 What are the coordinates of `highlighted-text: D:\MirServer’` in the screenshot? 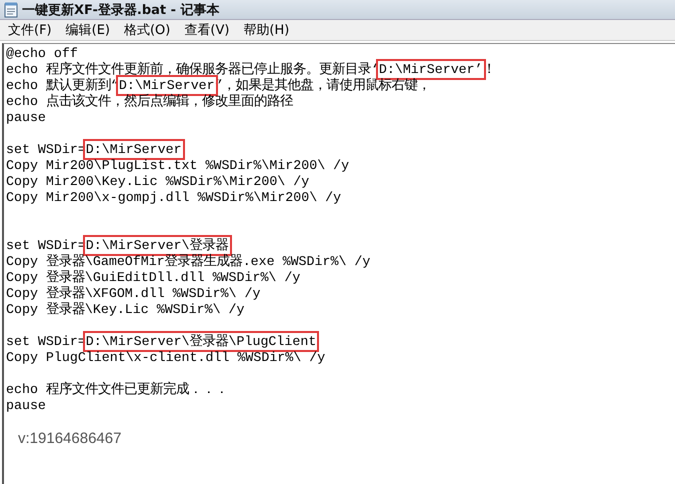 It's located at (430, 69).